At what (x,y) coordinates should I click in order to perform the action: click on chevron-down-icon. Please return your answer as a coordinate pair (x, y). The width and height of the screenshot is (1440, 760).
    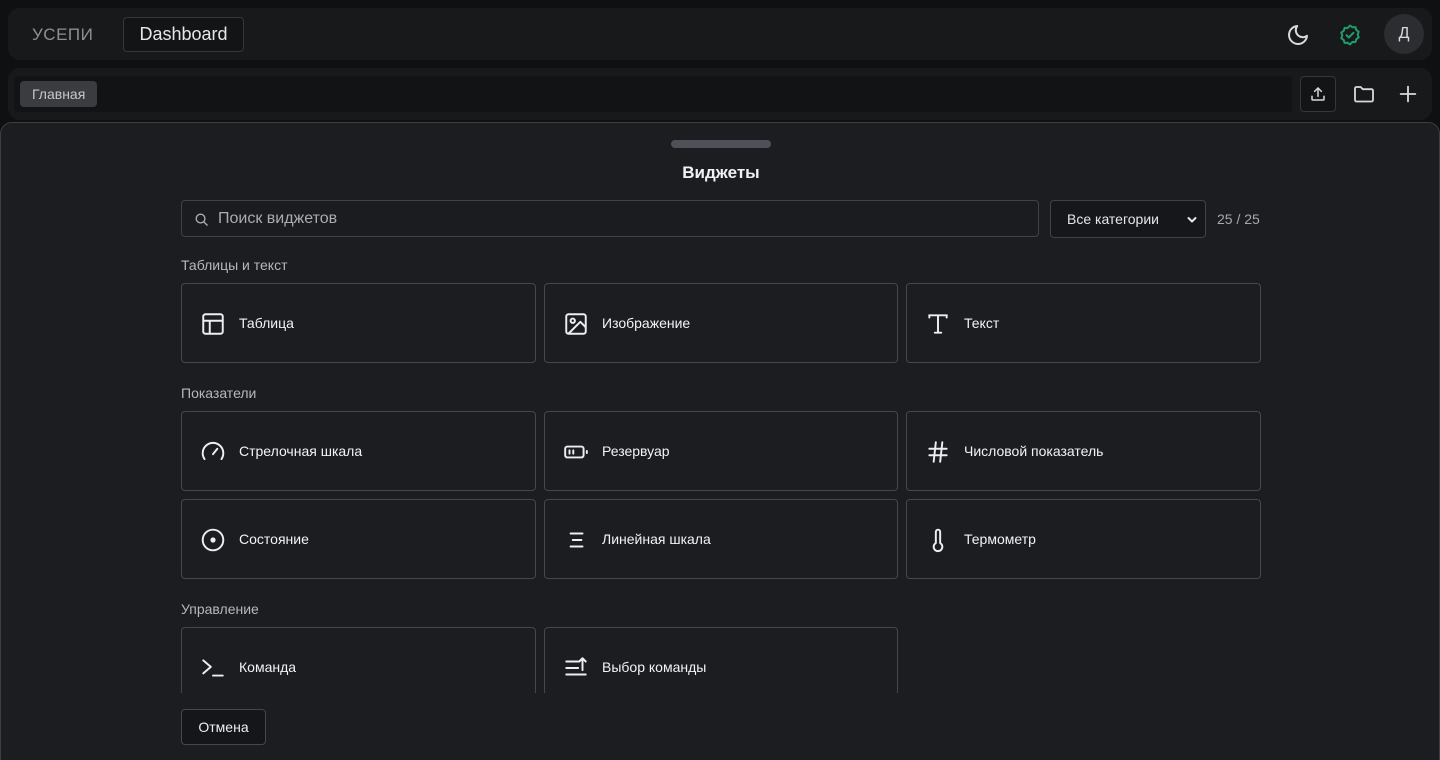
    Looking at the image, I should click on (1192, 220).